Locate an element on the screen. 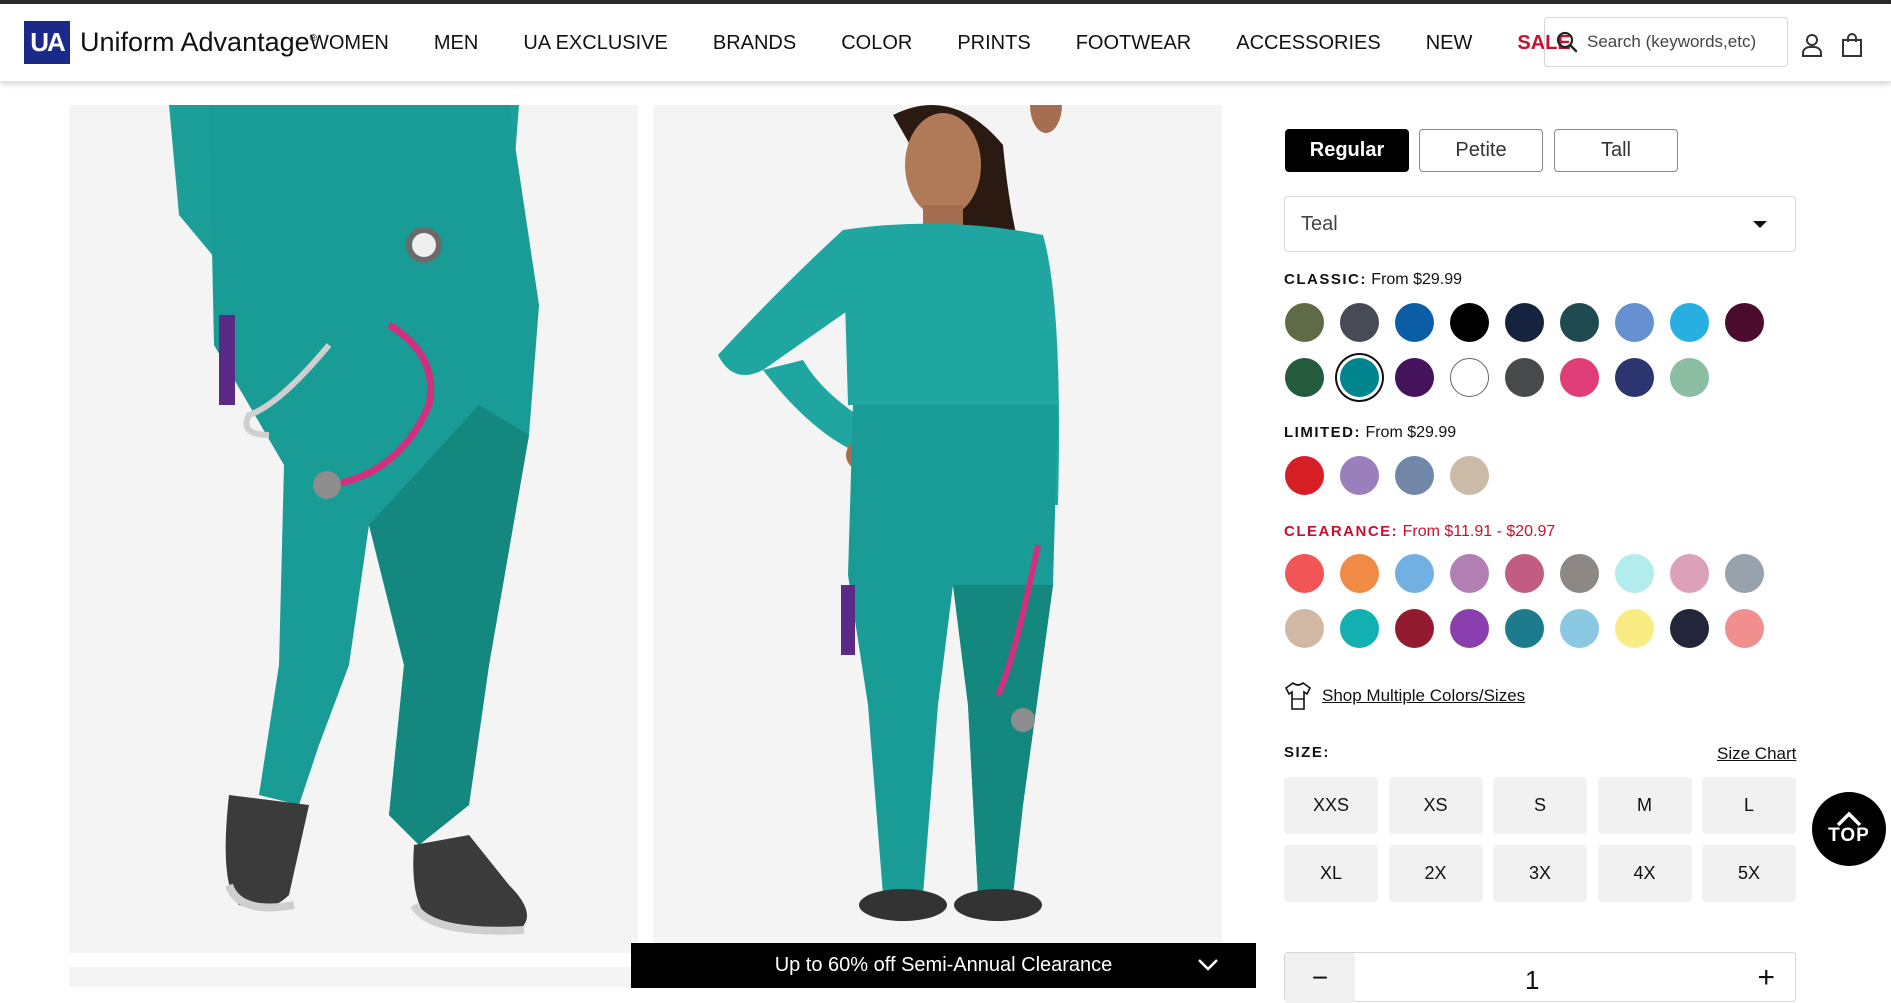 This screenshot has width=1891, height=1003. size-label: SIZE: is located at coordinates (1307, 752).